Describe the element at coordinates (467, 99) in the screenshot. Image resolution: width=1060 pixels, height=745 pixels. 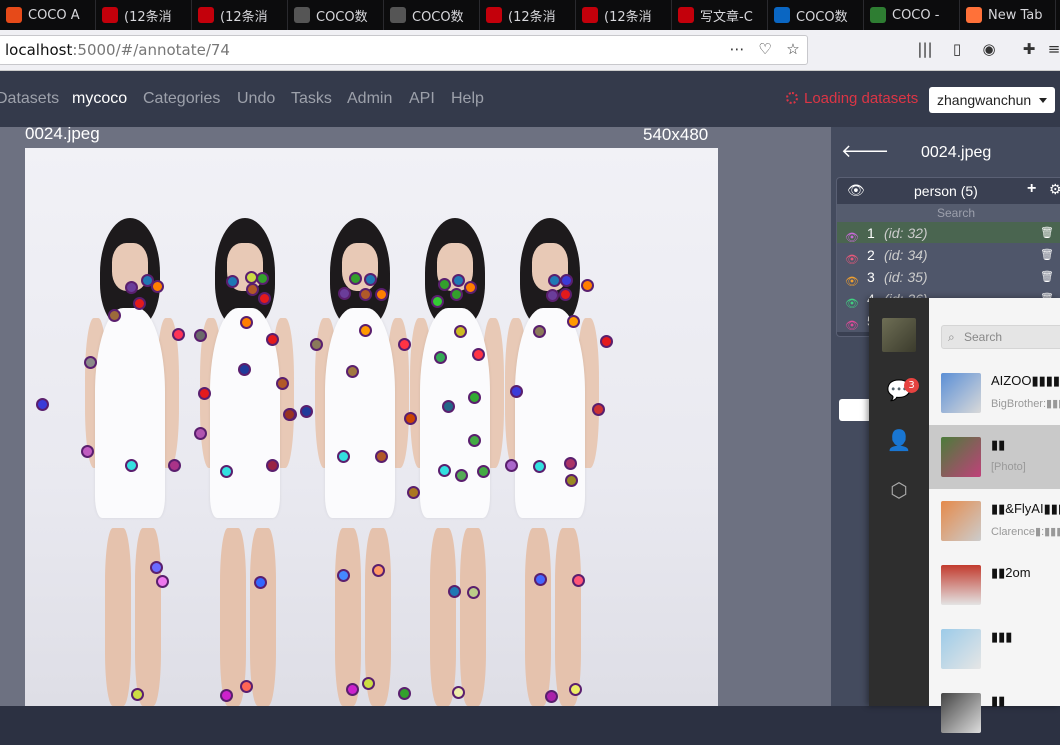
I see `nav-help: Help` at that location.